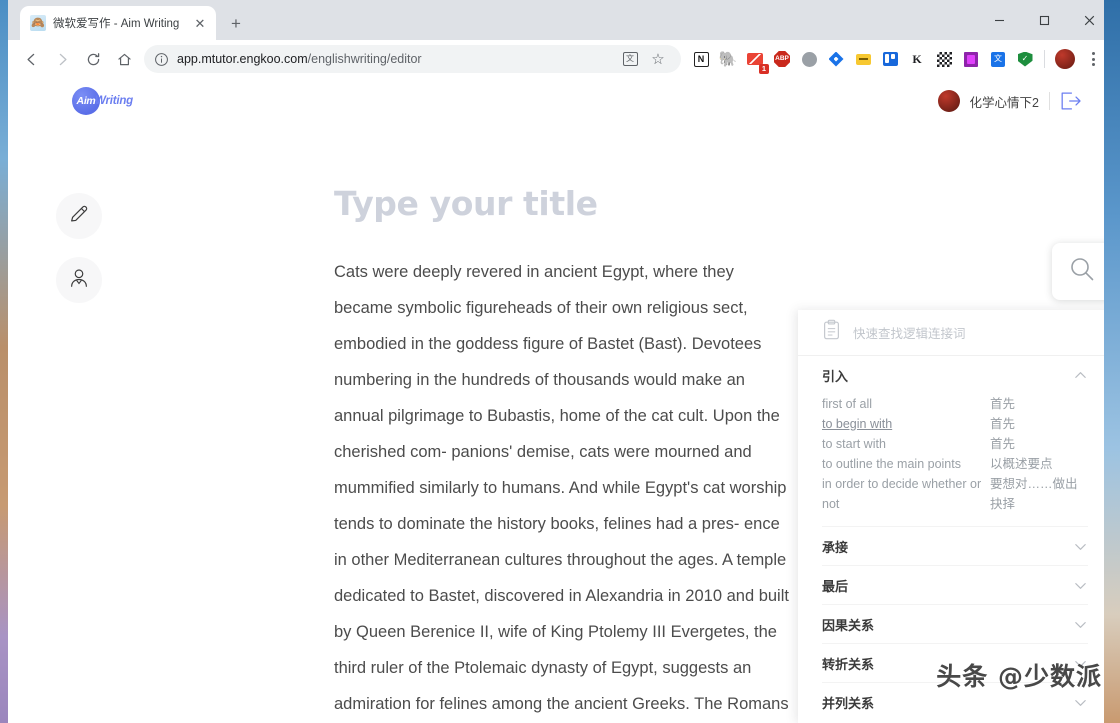 The image size is (1120, 723). I want to click on maximize-button, so click(1044, 20).